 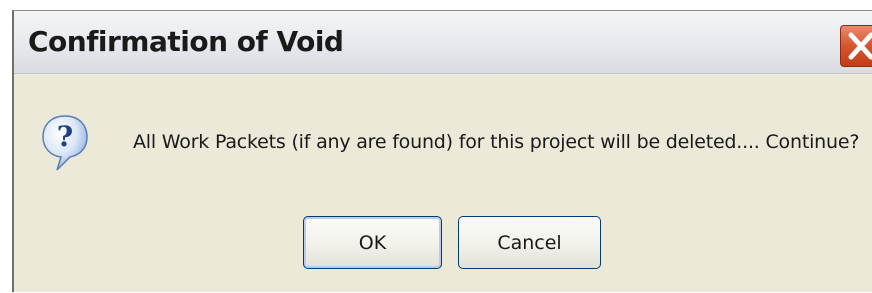 I want to click on dialog-title: Confirmation of Void, so click(x=186, y=41).